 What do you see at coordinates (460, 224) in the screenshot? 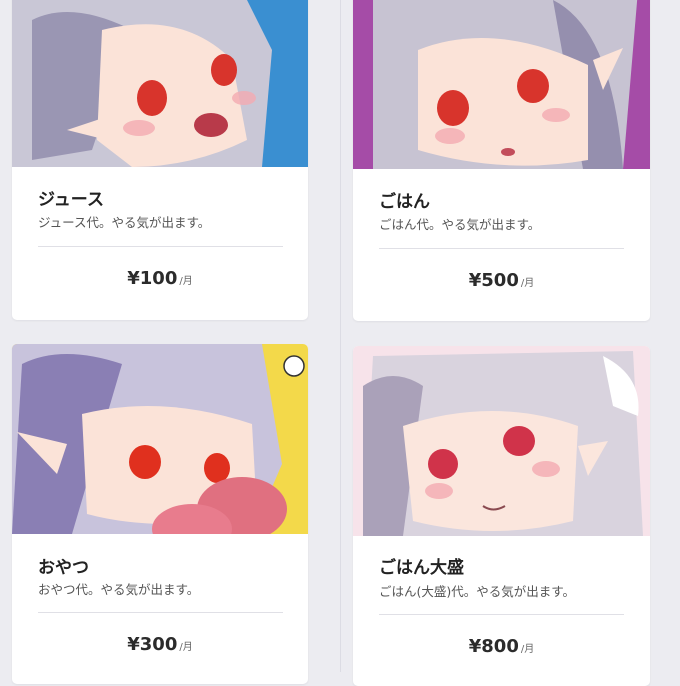
I see `plan-description: ごはん代。やる気が出ます。` at bounding box center [460, 224].